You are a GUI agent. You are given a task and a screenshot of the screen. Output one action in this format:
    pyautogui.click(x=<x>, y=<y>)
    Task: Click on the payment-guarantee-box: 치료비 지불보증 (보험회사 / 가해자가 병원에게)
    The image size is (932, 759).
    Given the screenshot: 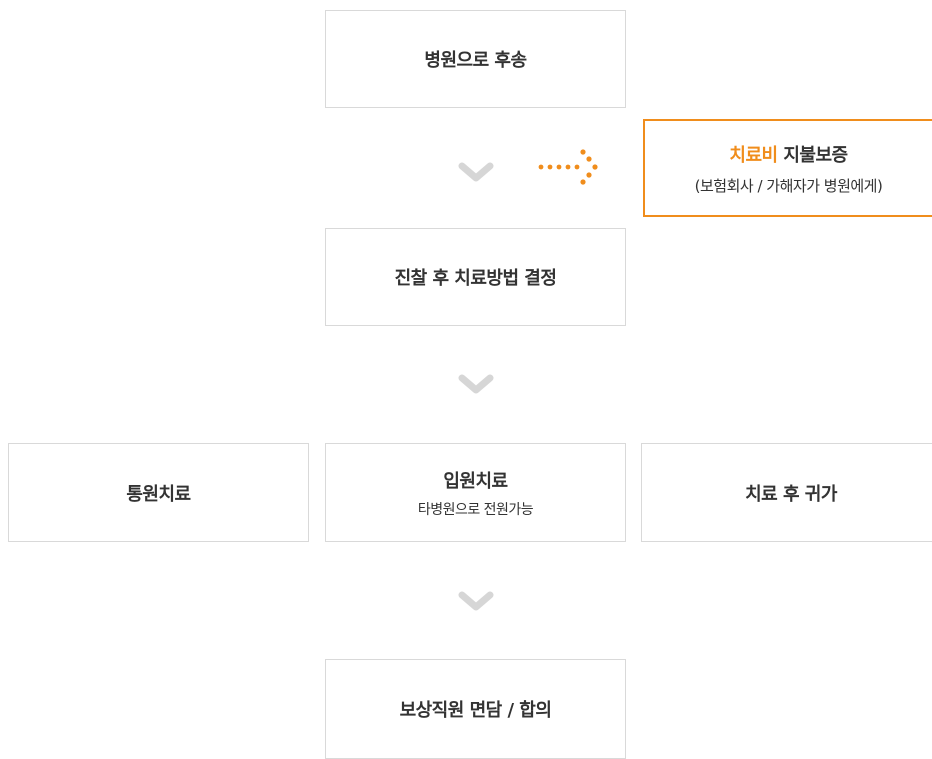 What is the action you would take?
    pyautogui.click(x=787, y=168)
    